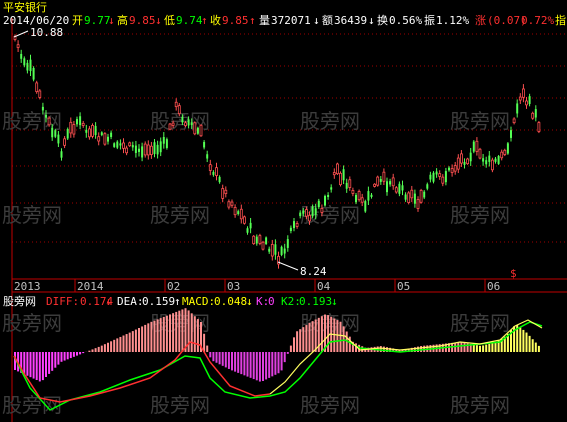 The image size is (567, 422). I want to click on time-label: 04, so click(324, 286).